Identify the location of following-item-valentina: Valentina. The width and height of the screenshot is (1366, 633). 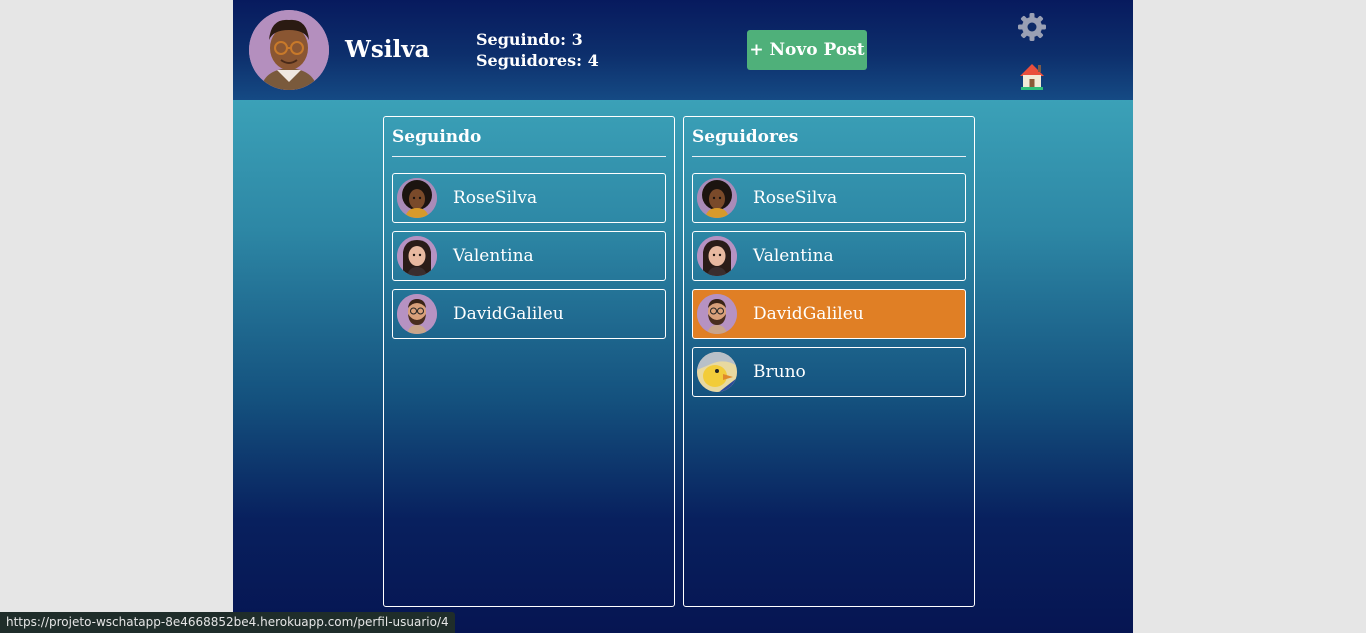
(529, 256).